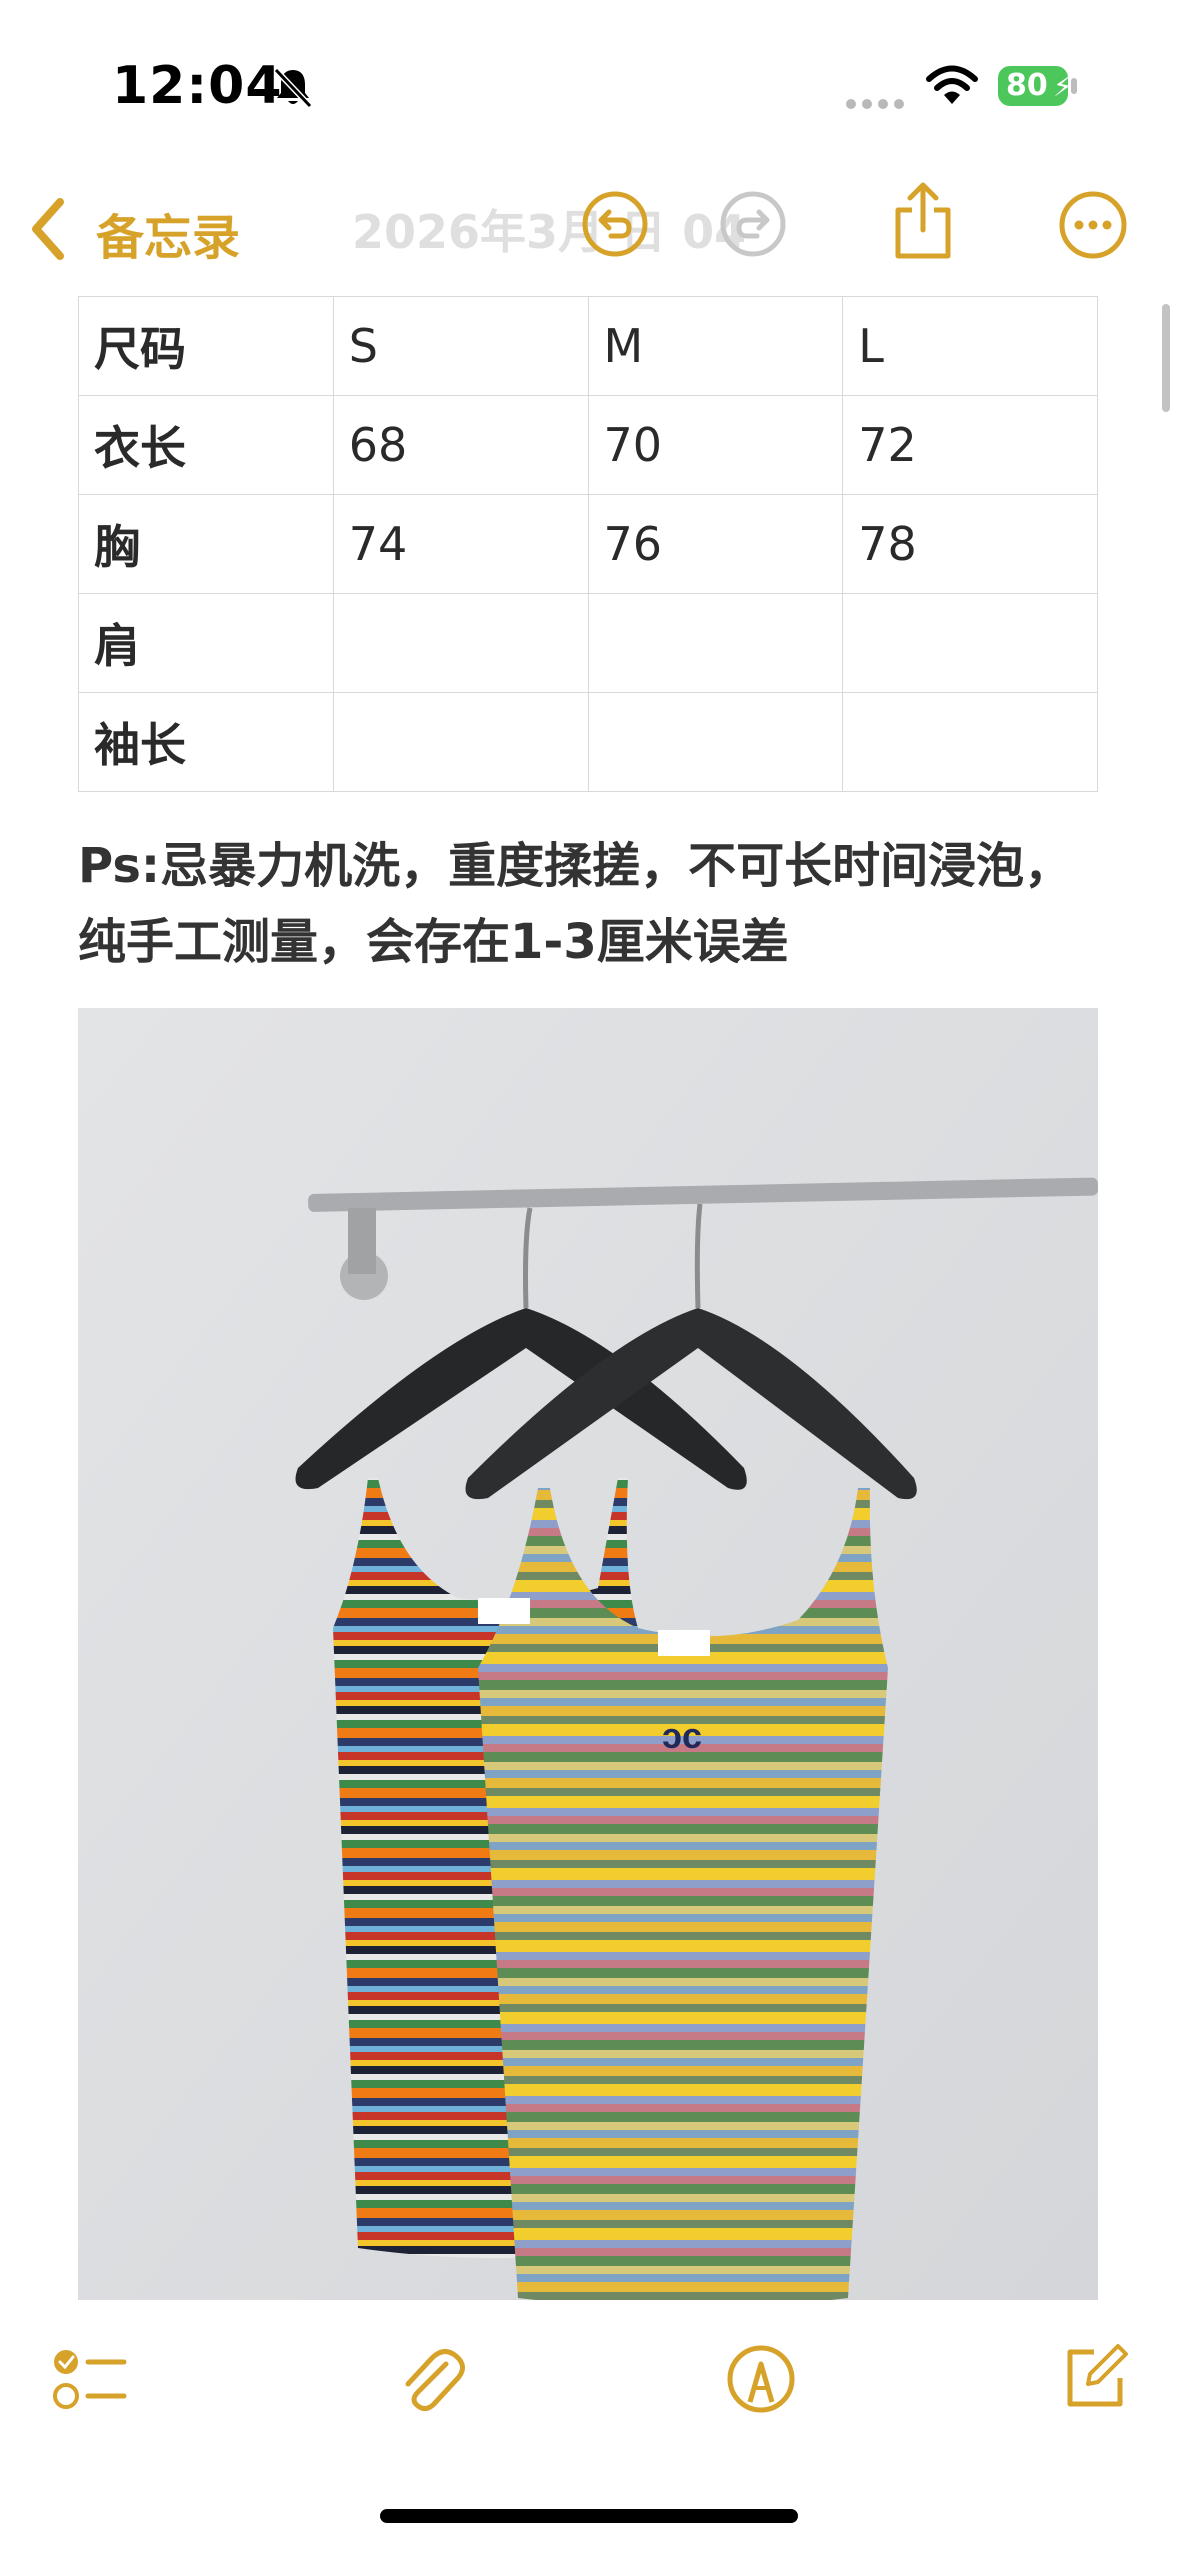 Image resolution: width=1179 pixels, height=2556 pixels. I want to click on faded-note-date: 2026年3月 日 04, so click(549, 232).